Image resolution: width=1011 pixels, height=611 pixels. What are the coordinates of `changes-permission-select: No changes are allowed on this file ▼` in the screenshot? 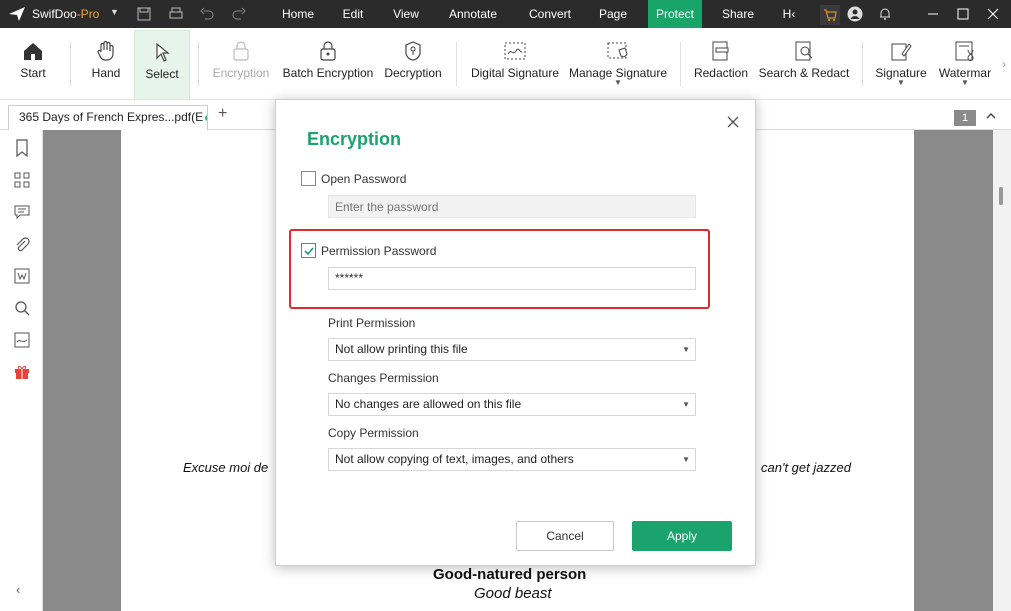 It's located at (512, 404).